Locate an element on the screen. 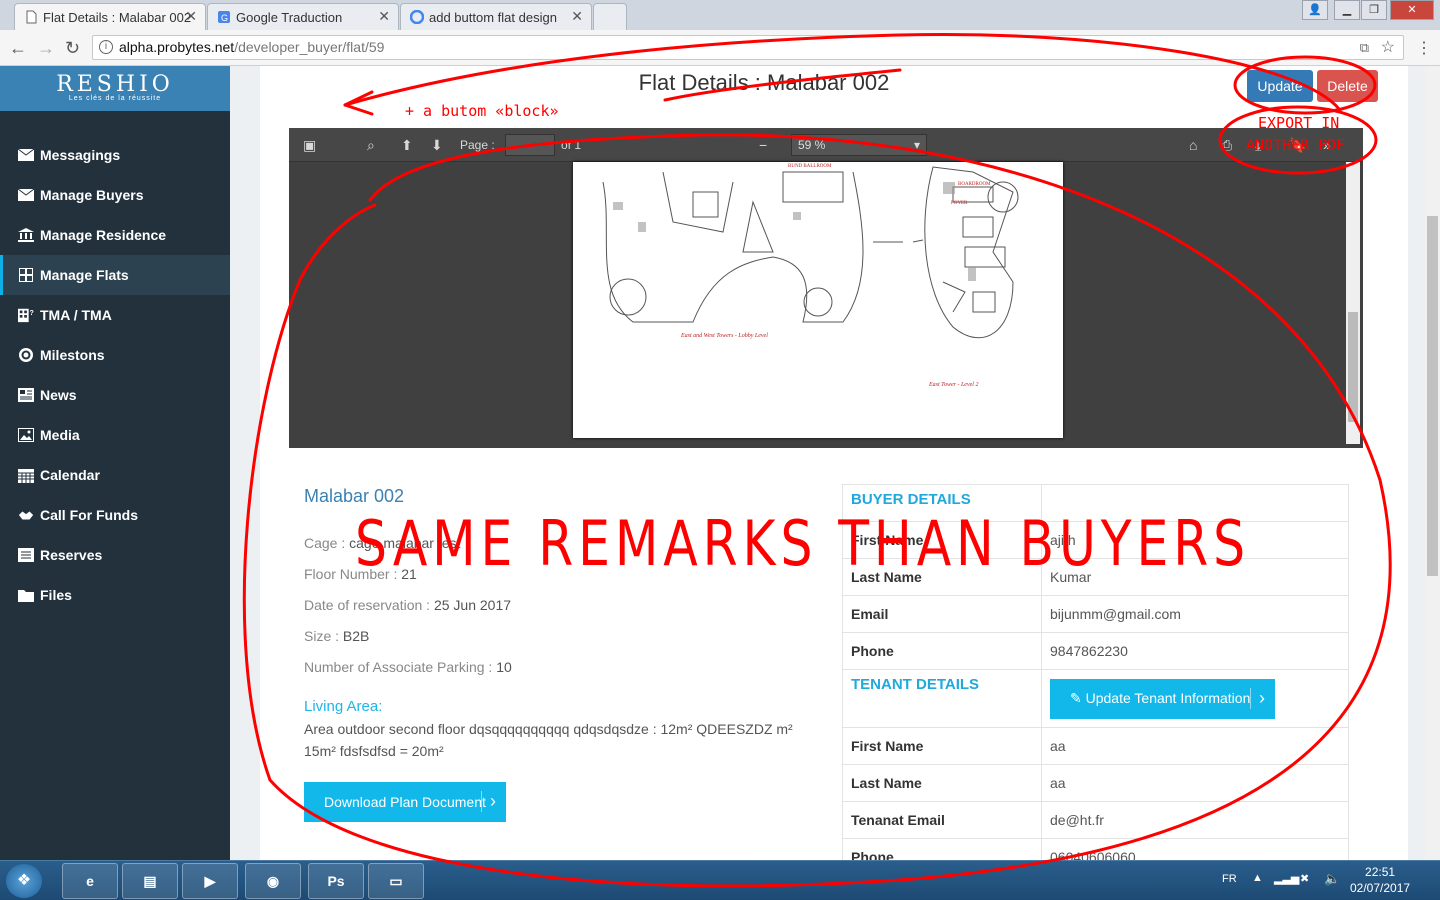 Image resolution: width=1440 pixels, height=900 pixels. target-icon is located at coordinates (26, 355).